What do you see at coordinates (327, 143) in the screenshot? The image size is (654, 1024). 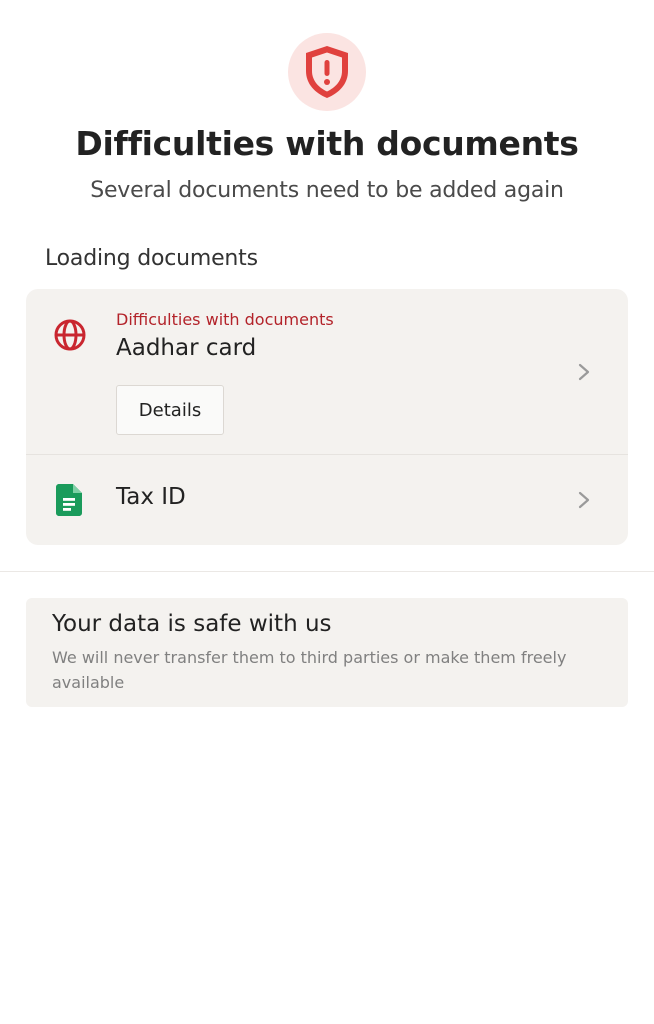 I see `page-title: Difficulties with documents` at bounding box center [327, 143].